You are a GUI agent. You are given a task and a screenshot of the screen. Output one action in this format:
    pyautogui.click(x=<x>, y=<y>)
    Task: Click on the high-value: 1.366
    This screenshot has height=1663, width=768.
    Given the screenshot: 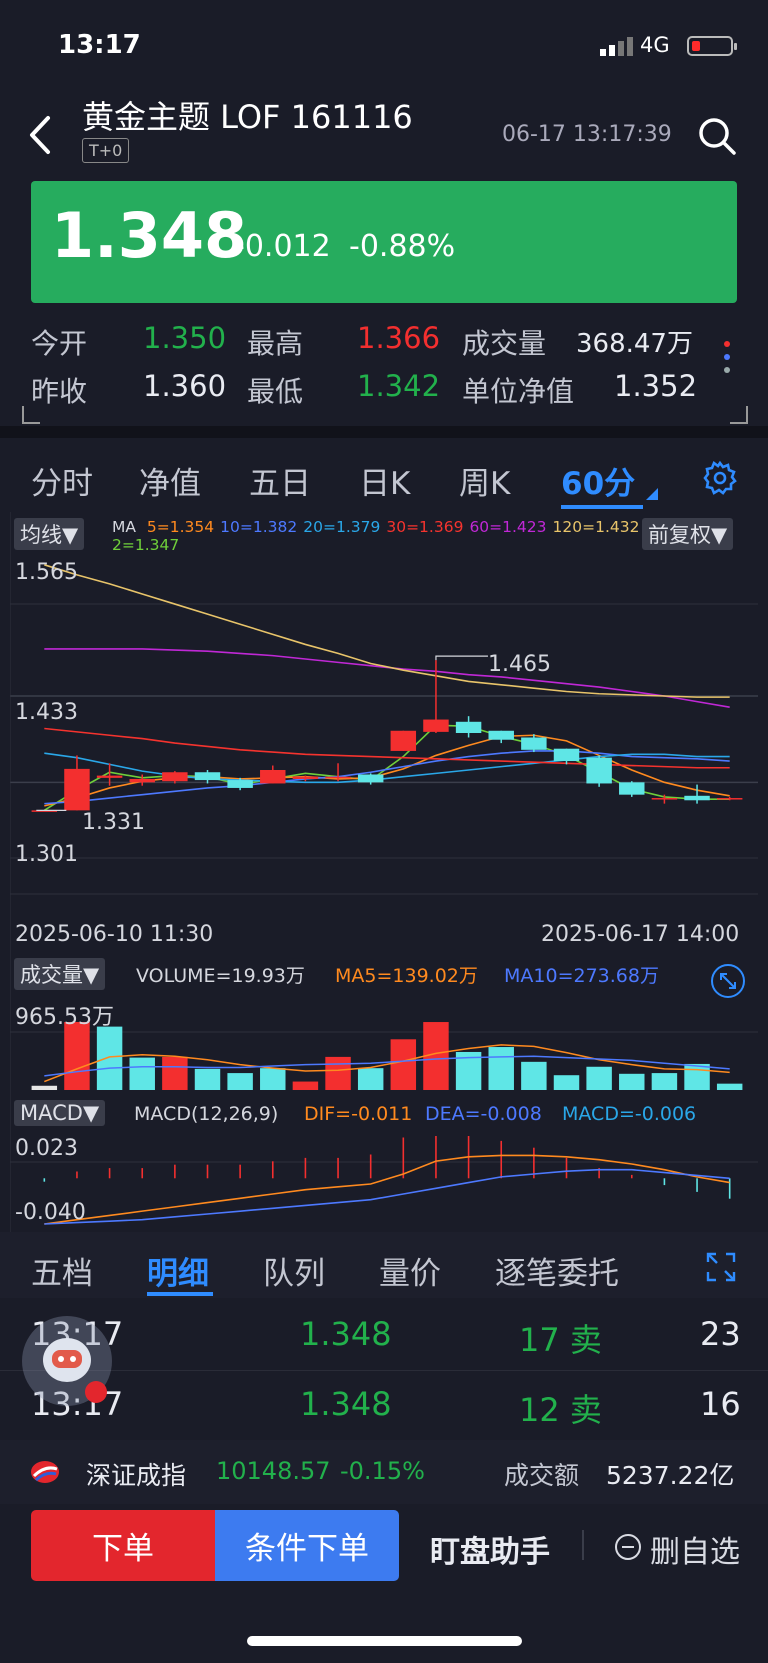 What is the action you would take?
    pyautogui.click(x=399, y=338)
    